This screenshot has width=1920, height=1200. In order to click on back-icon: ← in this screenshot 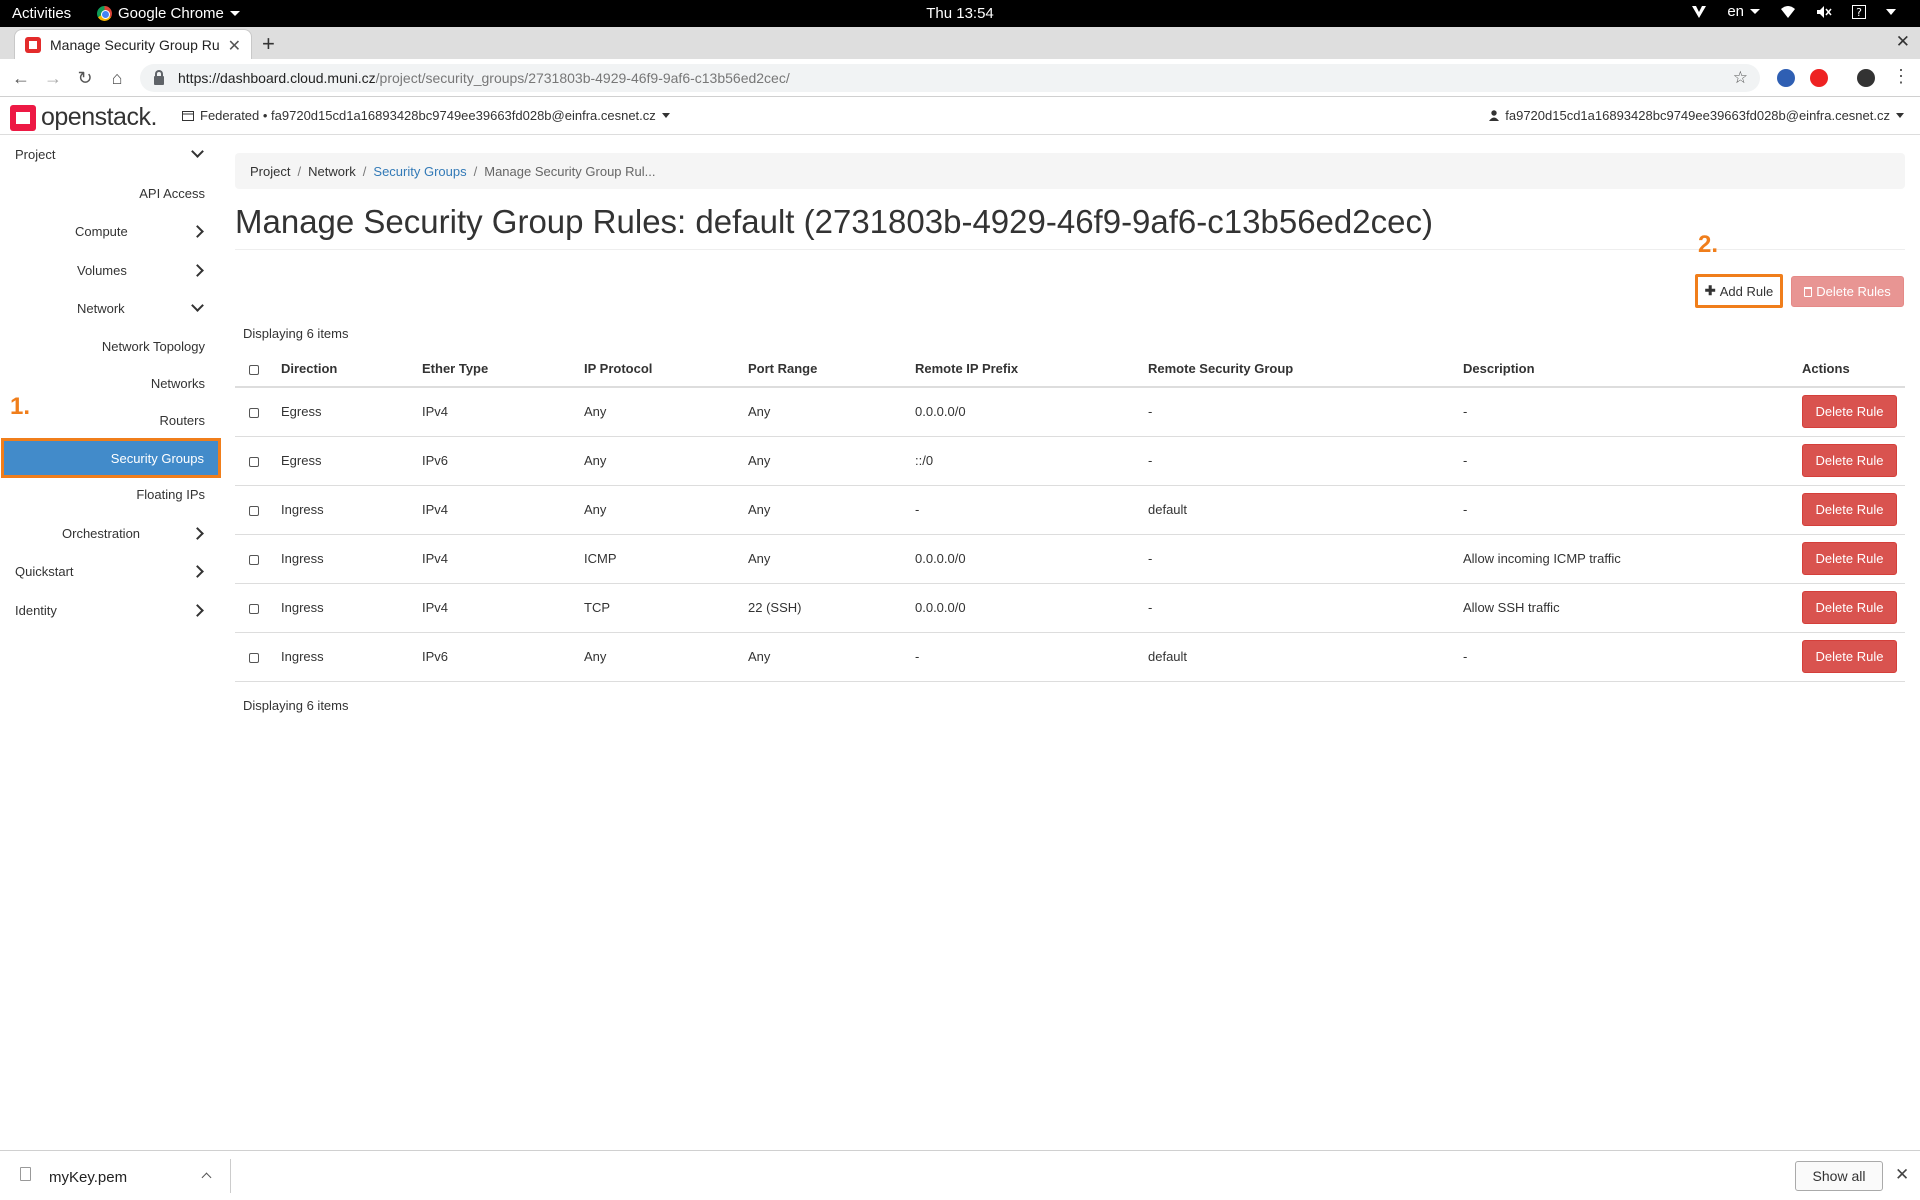, I will do `click(21, 78)`.